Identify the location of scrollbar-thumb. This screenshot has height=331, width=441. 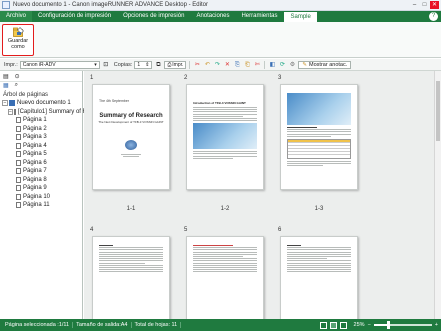
(438, 111).